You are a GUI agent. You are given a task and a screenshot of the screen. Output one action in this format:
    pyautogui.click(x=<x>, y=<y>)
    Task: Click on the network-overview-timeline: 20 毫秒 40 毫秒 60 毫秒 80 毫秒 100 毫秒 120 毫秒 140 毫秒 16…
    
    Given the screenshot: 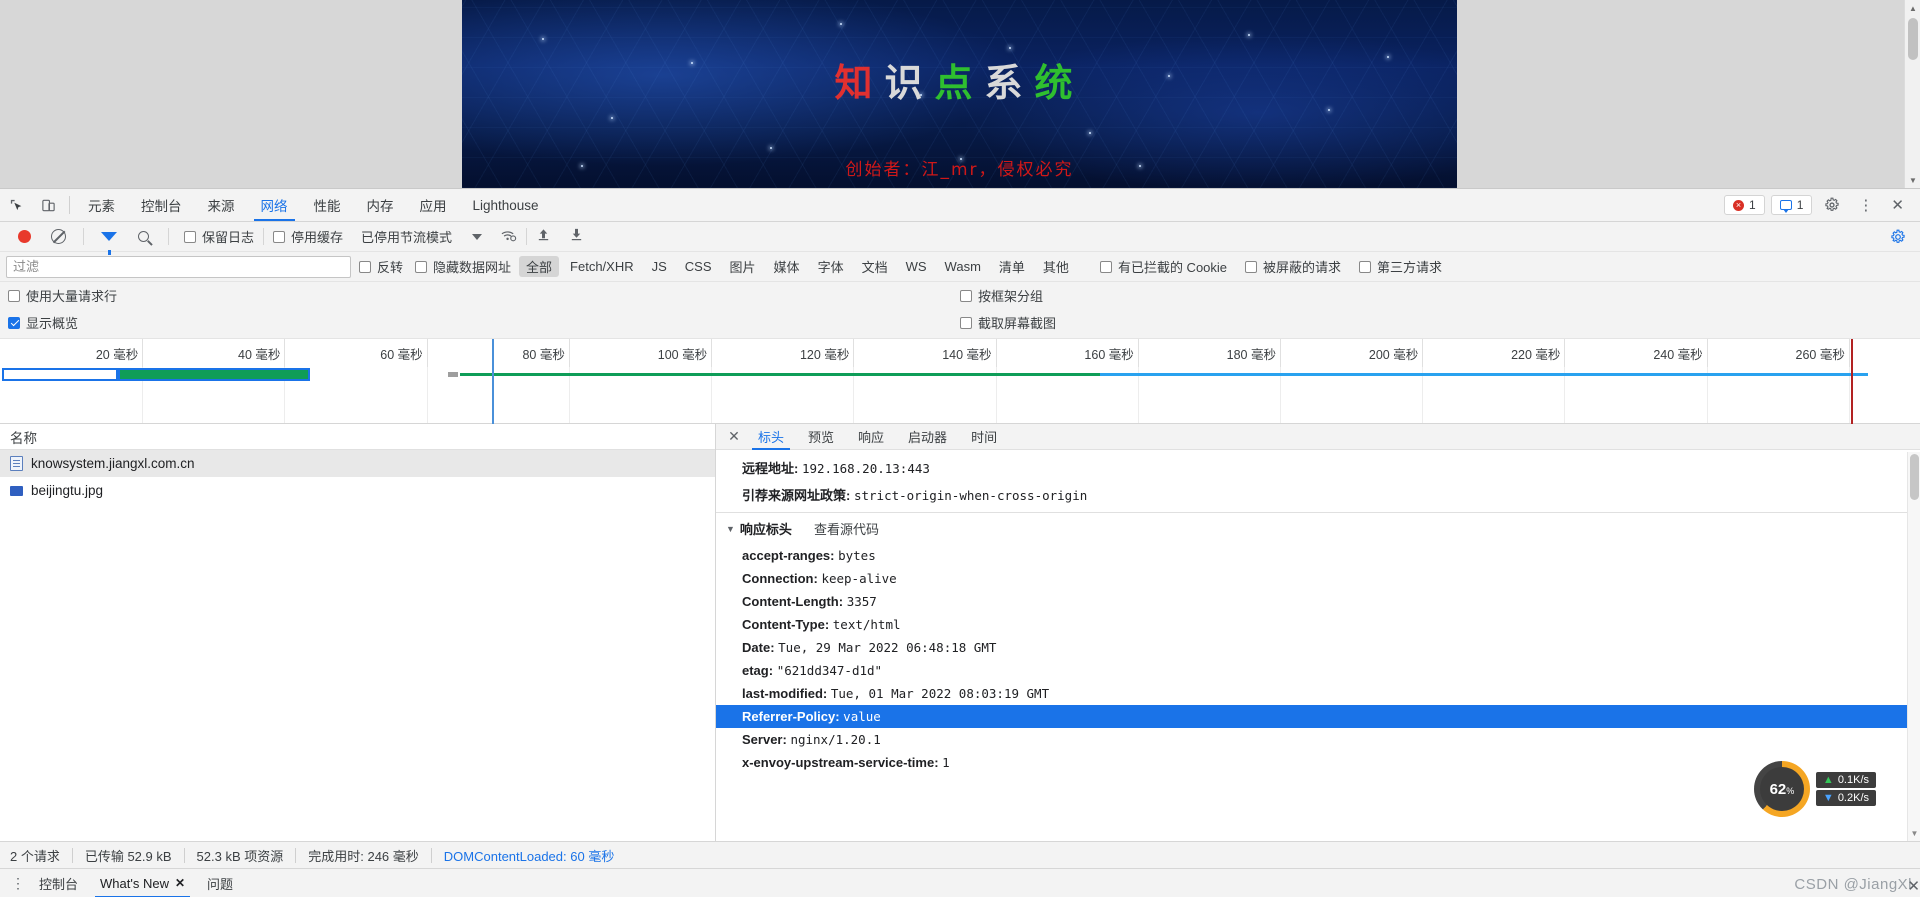 What is the action you would take?
    pyautogui.click(x=960, y=381)
    